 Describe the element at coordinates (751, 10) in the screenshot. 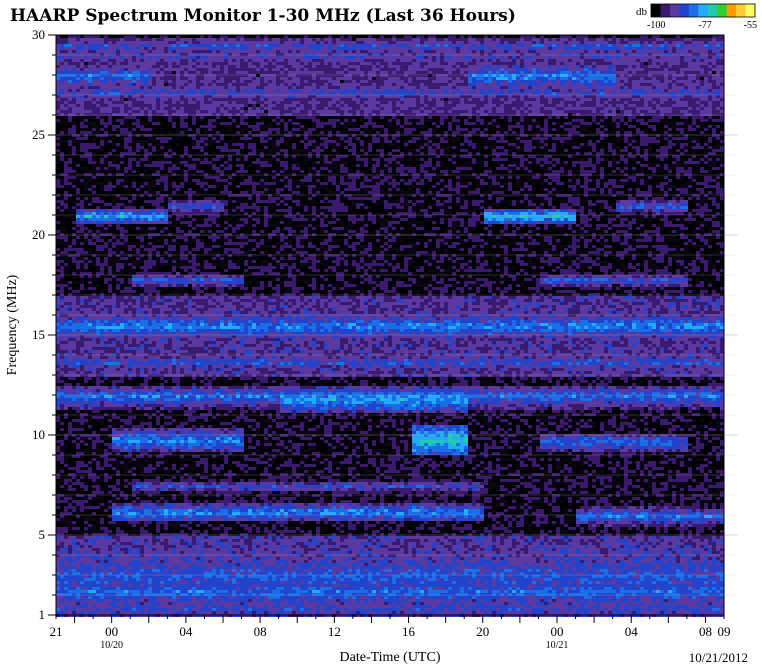

I see `colorbar-swatch` at that location.